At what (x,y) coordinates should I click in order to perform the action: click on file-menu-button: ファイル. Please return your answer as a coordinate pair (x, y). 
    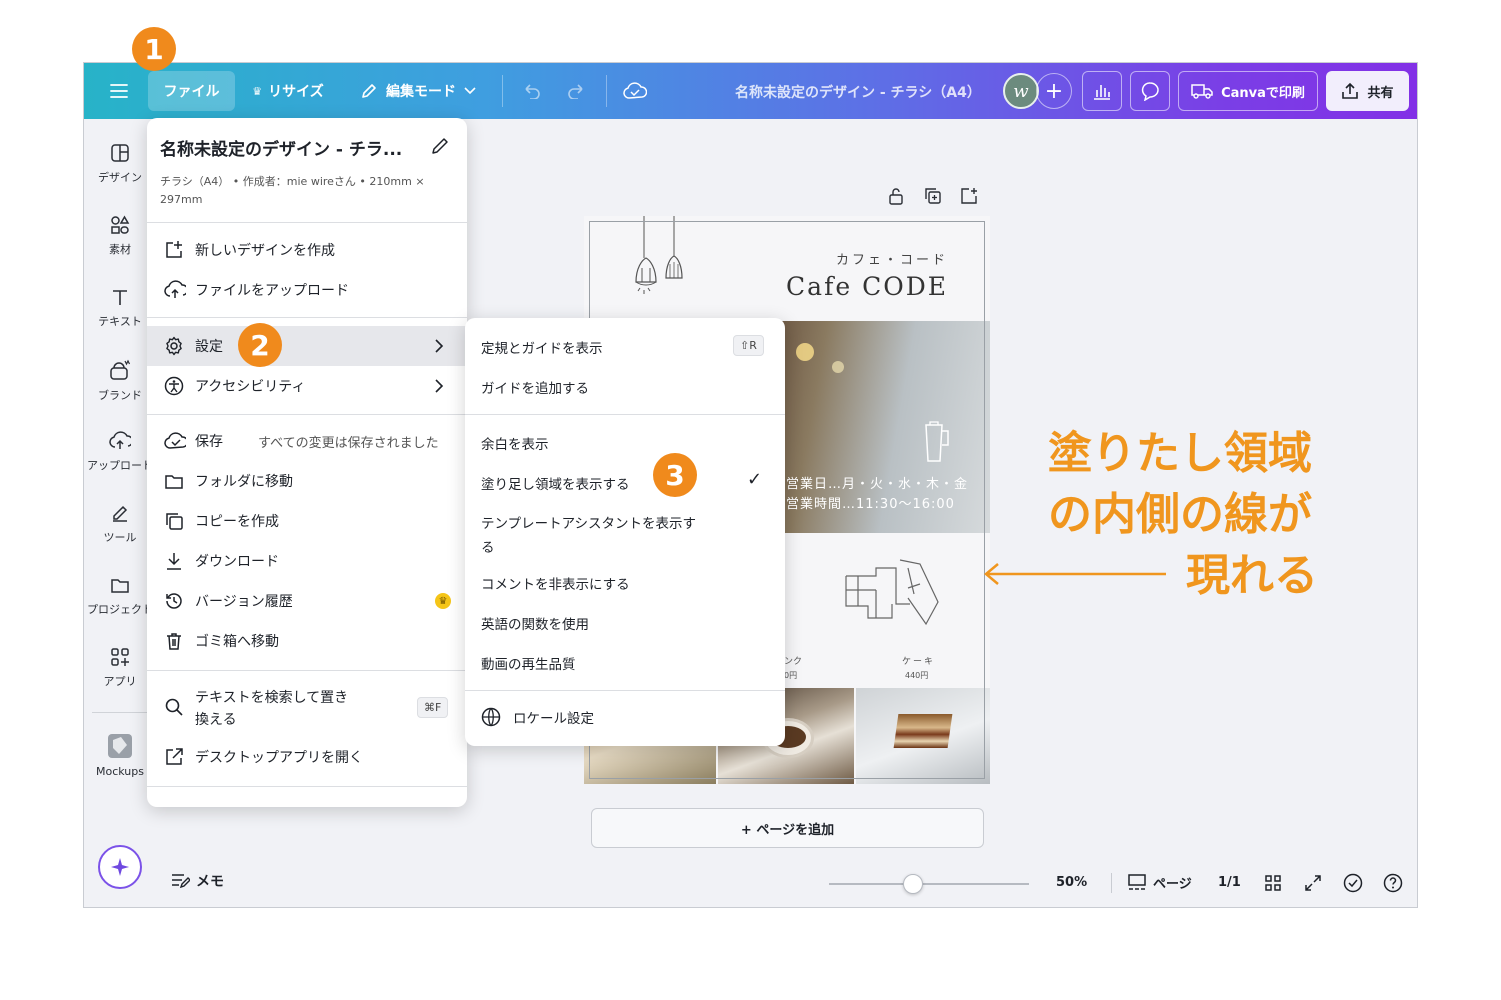
    Looking at the image, I should click on (191, 91).